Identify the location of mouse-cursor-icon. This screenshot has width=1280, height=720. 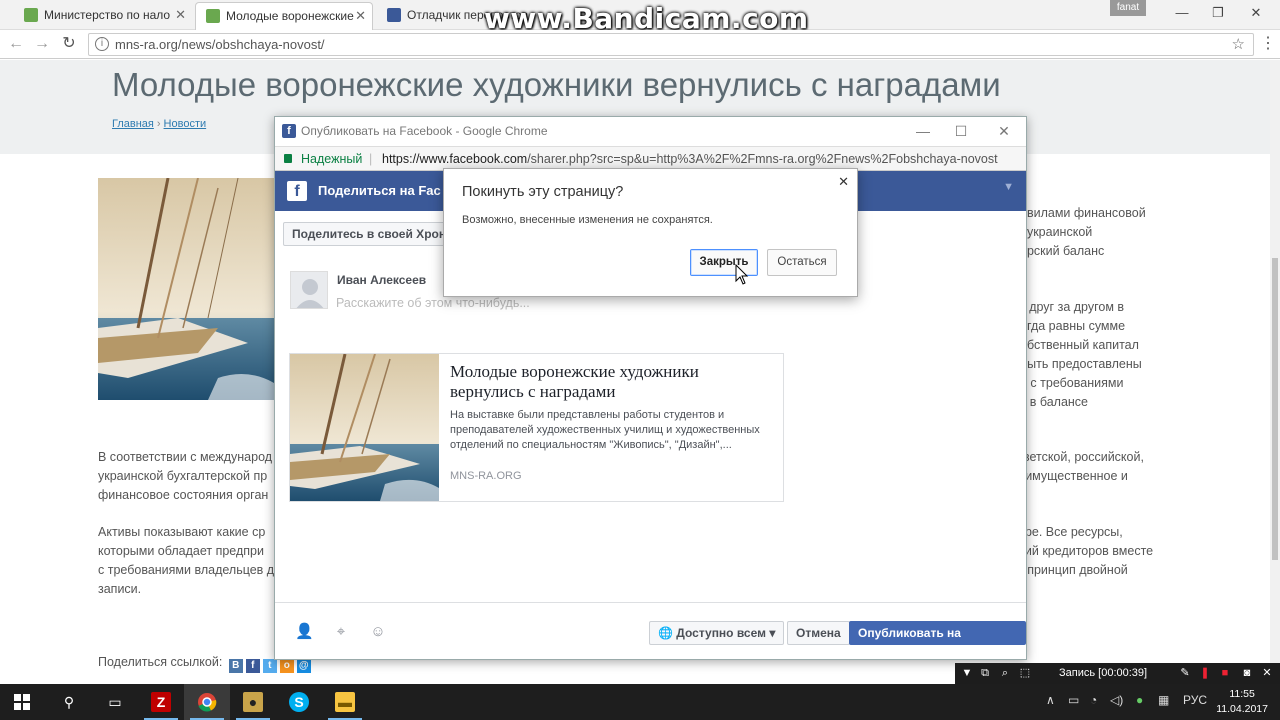
(742, 274).